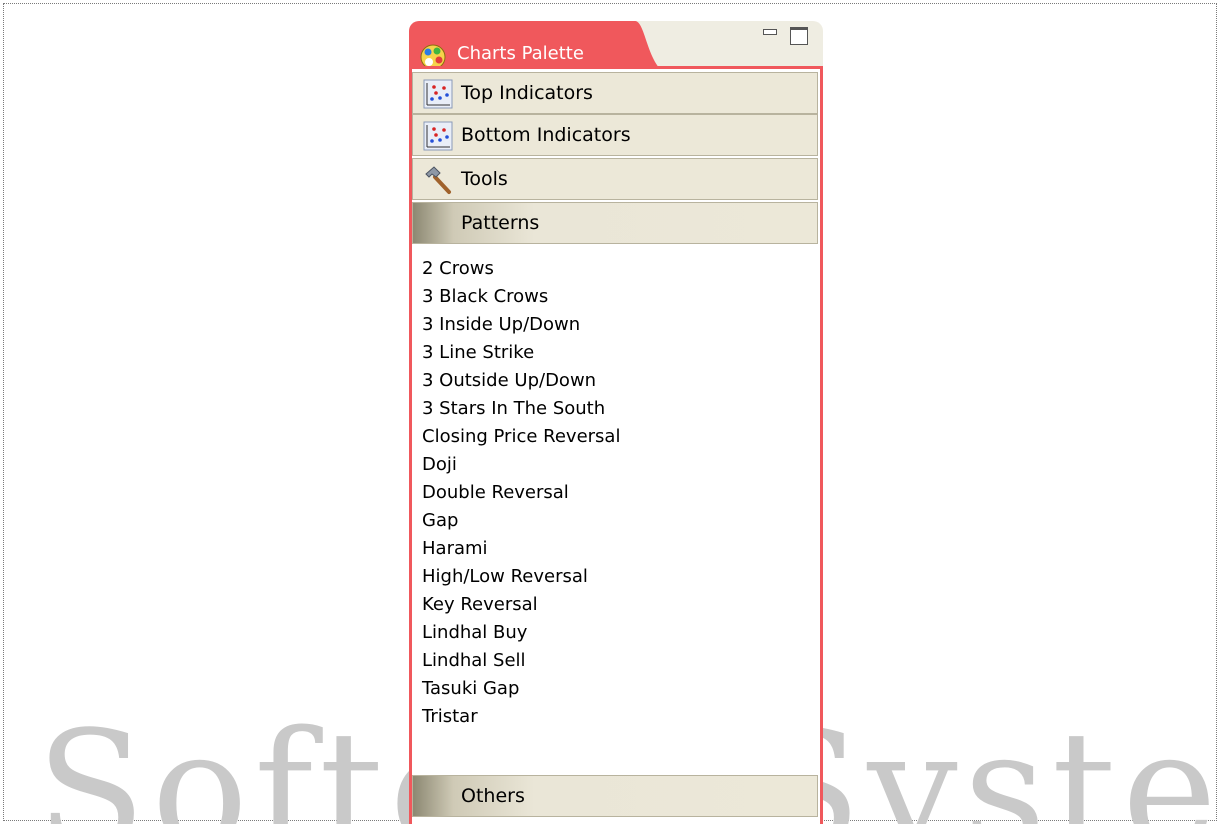 Image resolution: width=1222 pixels, height=824 pixels. What do you see at coordinates (770, 34) in the screenshot?
I see `minimize-icon` at bounding box center [770, 34].